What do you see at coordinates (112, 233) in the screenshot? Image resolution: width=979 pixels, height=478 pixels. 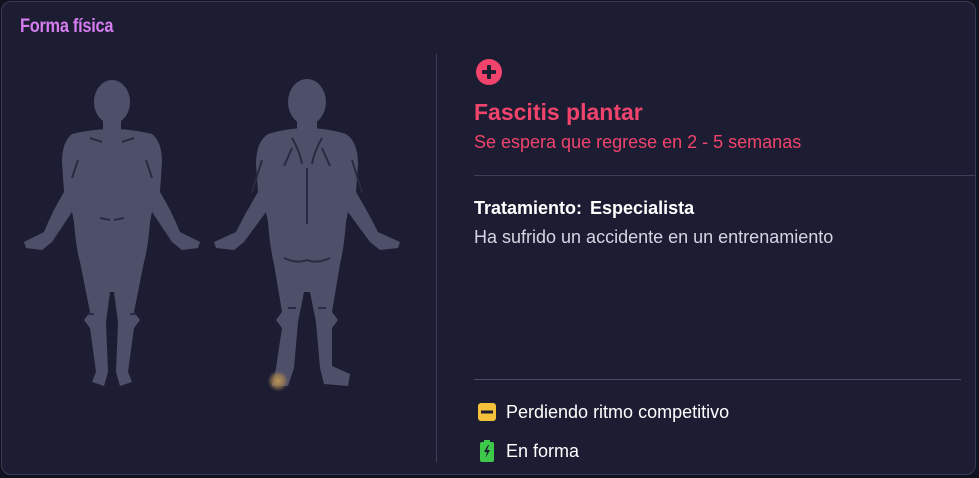 I see `front-body-figure` at bounding box center [112, 233].